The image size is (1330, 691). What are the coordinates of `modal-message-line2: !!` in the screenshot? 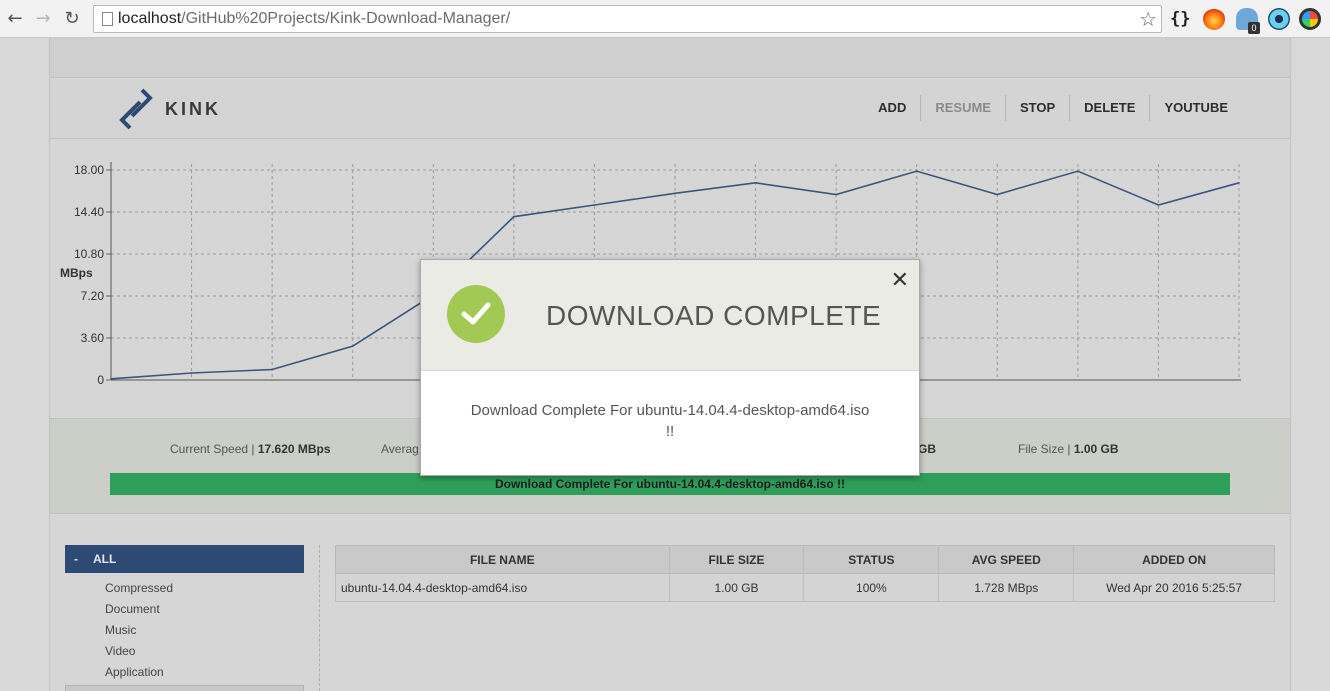 It's located at (670, 431).